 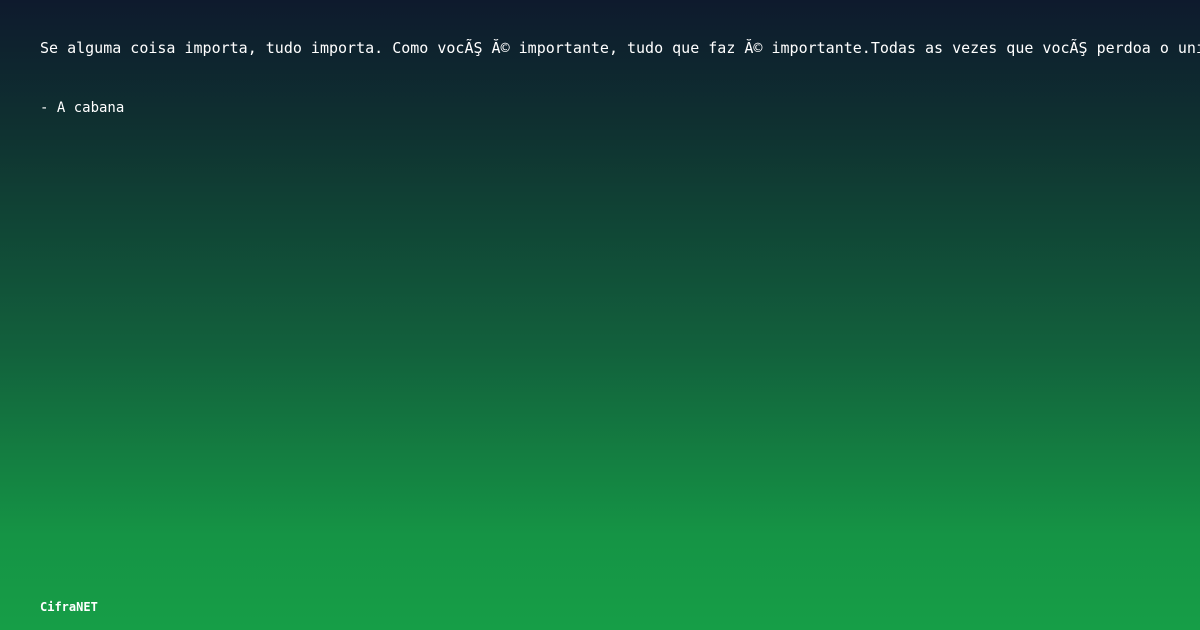 I want to click on quote-author: - A cabana, so click(x=82, y=108).